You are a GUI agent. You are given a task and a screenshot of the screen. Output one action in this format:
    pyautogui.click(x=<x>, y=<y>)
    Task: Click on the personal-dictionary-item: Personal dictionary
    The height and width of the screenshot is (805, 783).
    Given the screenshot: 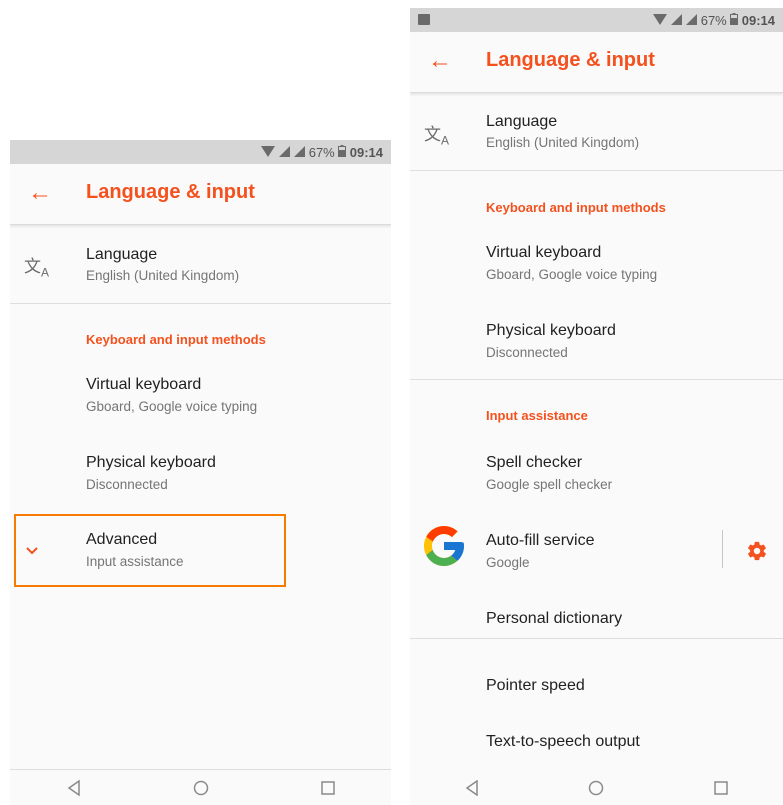 What is the action you would take?
    pyautogui.click(x=596, y=624)
    